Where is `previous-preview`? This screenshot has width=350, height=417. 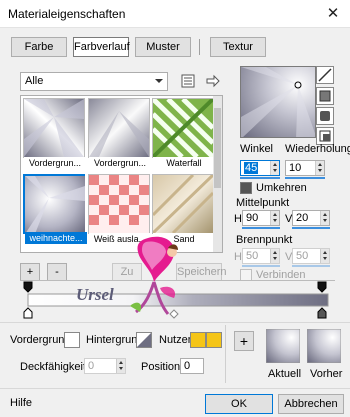 previous-preview is located at coordinates (324, 346).